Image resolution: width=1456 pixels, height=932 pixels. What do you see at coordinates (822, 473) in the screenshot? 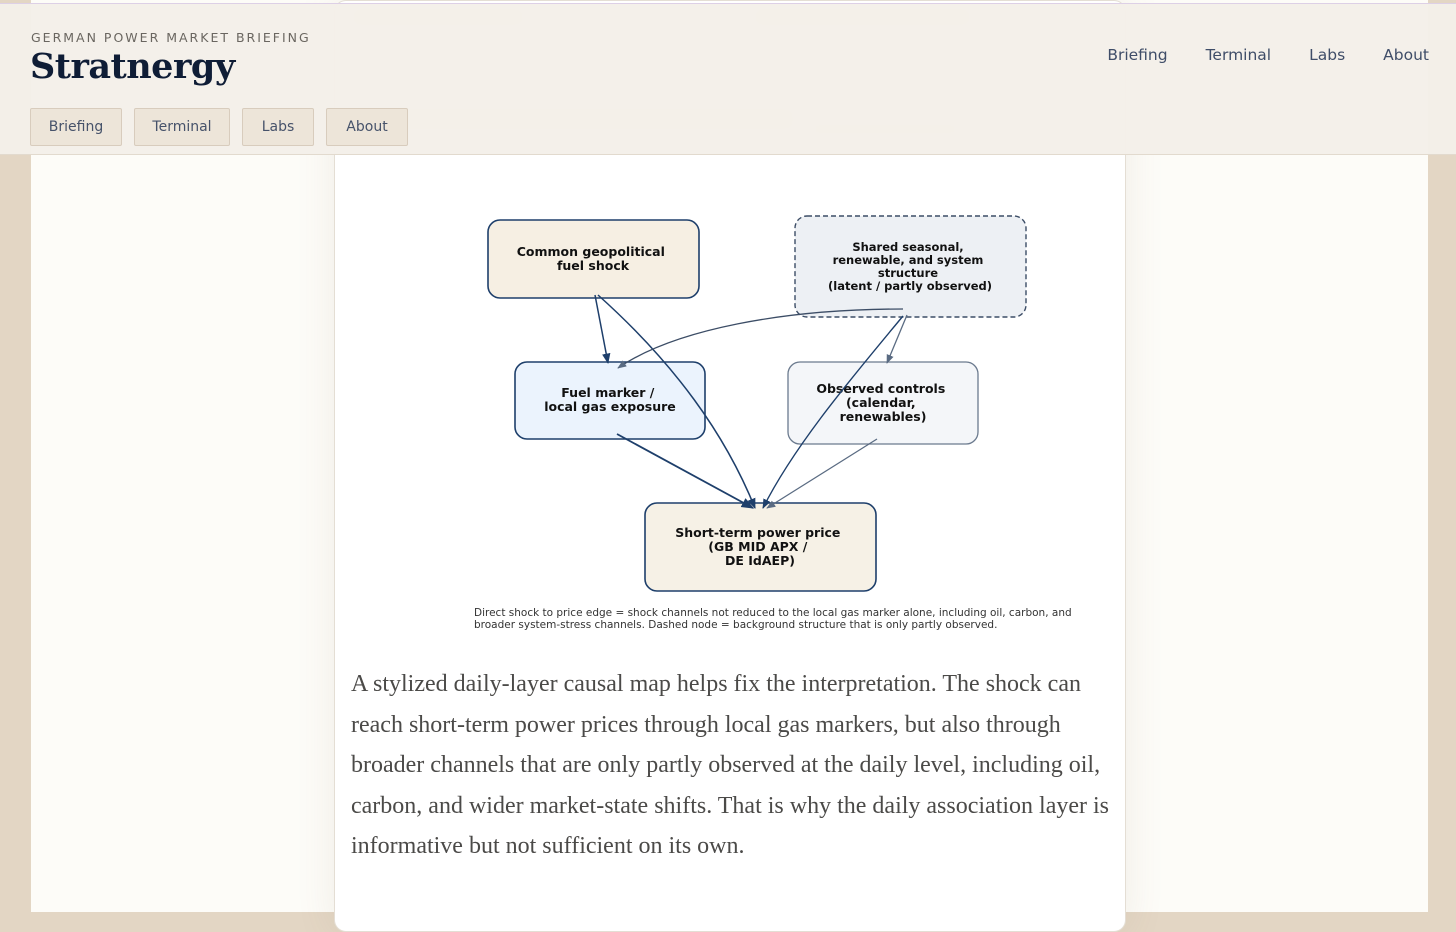
I see `edge-controls-to-price` at bounding box center [822, 473].